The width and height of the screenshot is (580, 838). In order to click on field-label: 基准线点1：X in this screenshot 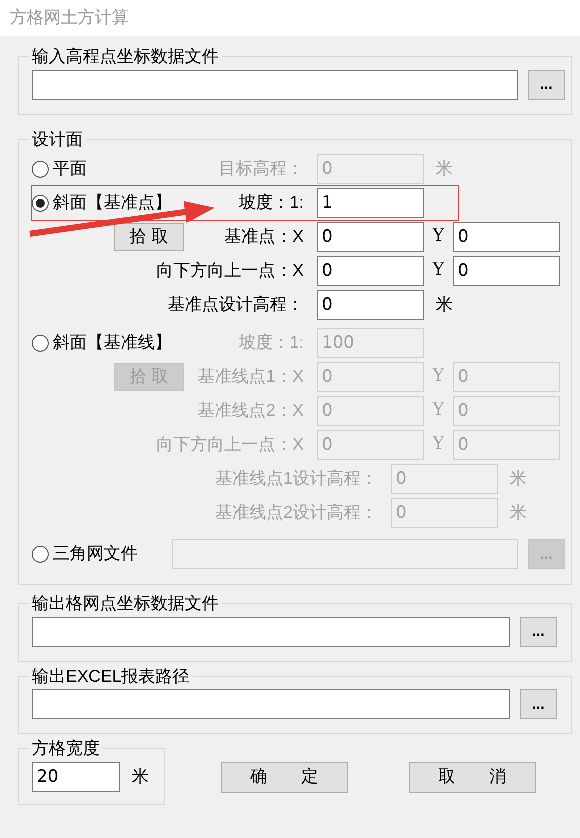, I will do `click(251, 377)`.